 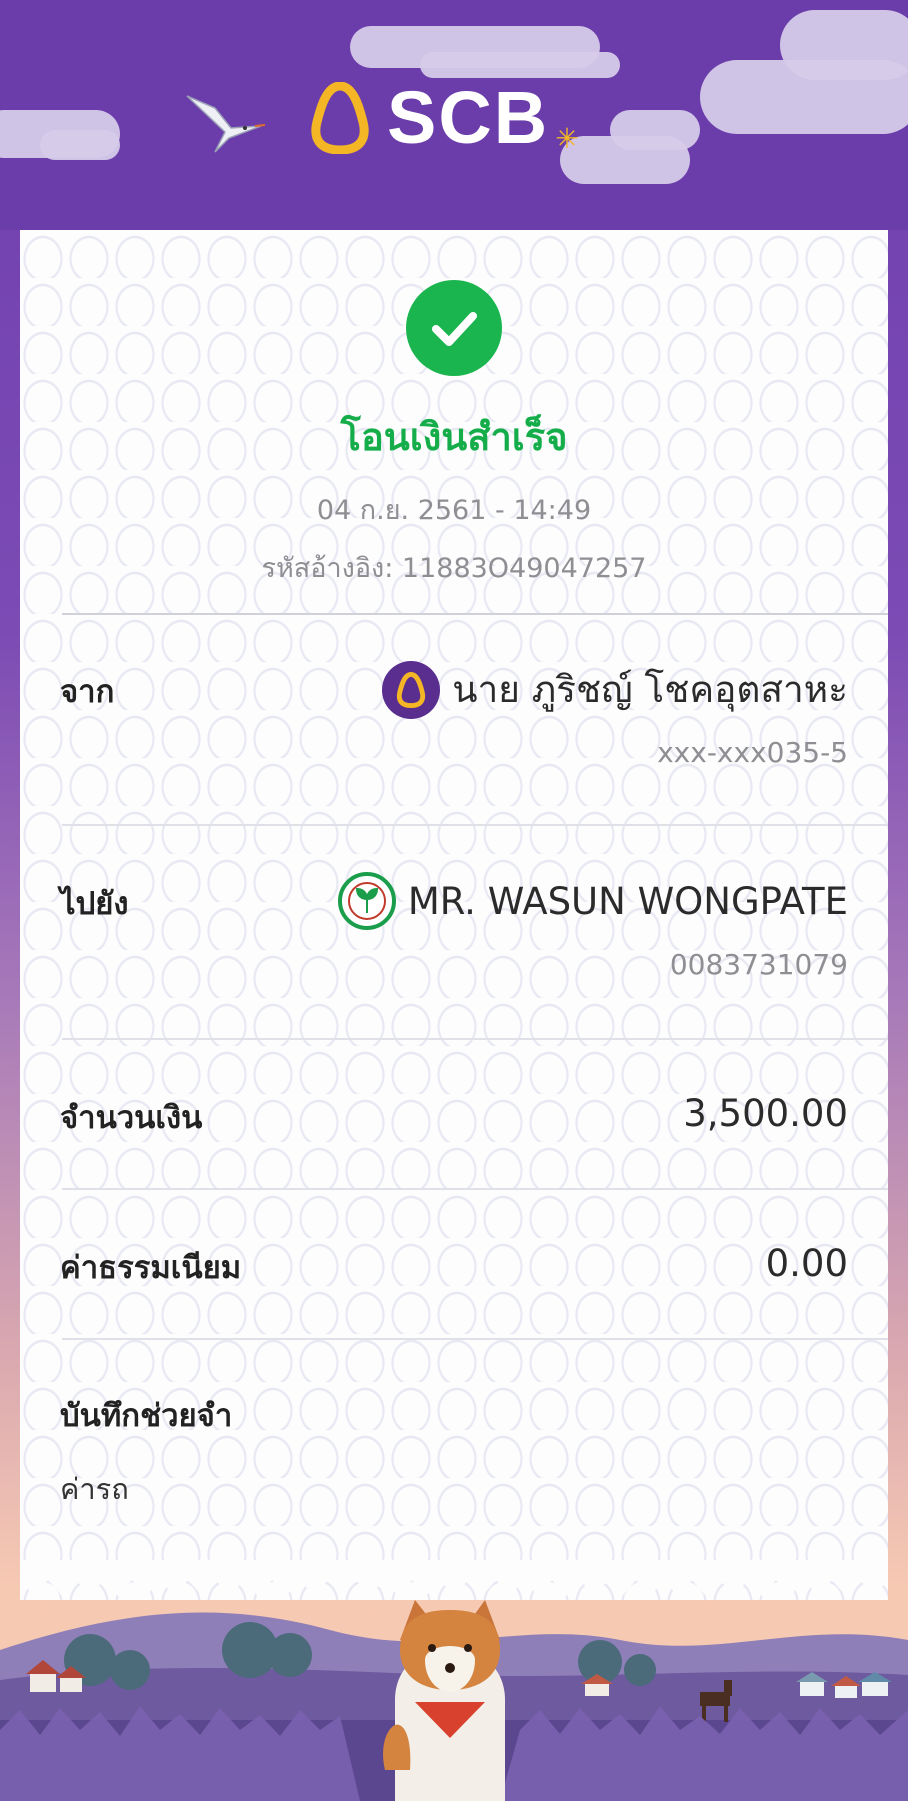 I want to click on star-icon: ✳, so click(x=567, y=138).